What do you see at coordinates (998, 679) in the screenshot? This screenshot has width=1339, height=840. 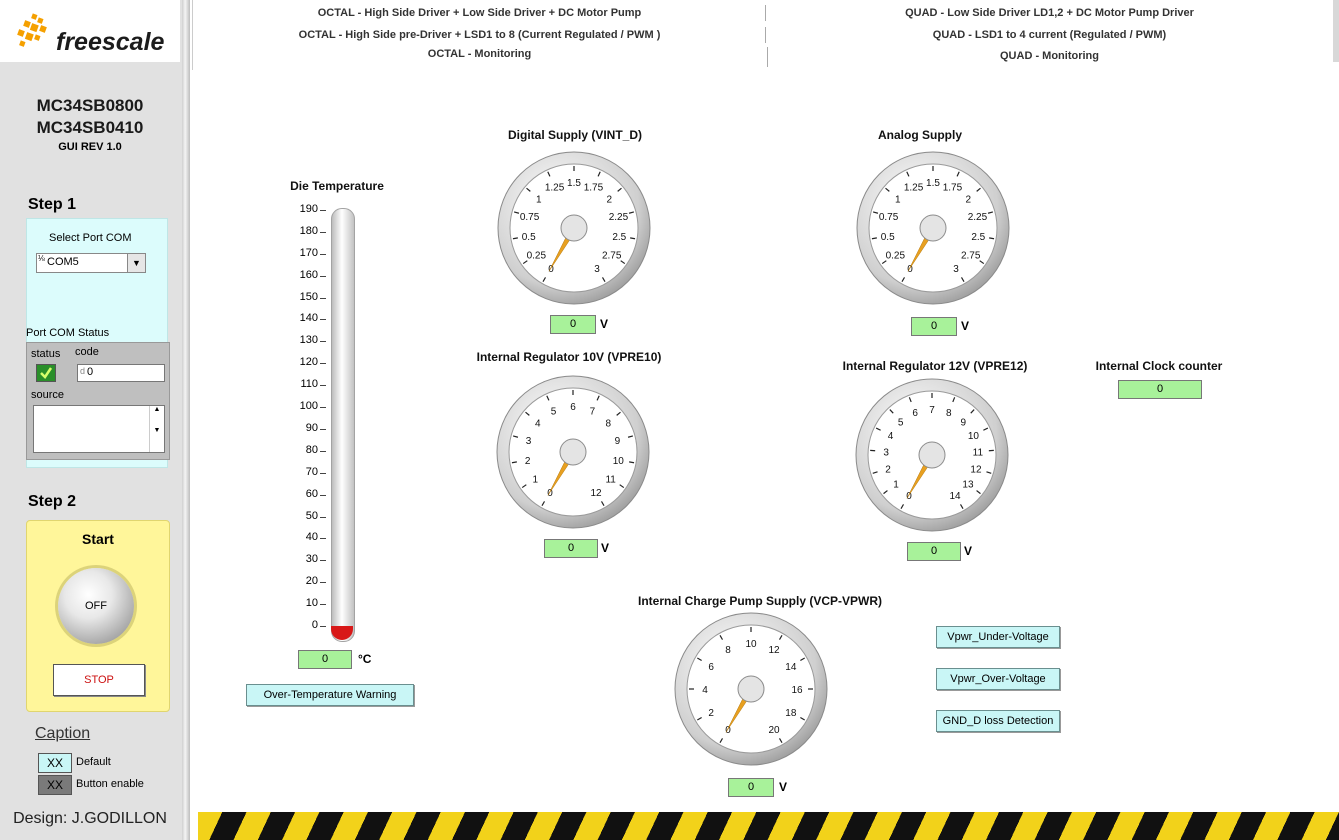 I see `vpwr-over-voltage-indicator: Vpwr_Over-Voltage` at bounding box center [998, 679].